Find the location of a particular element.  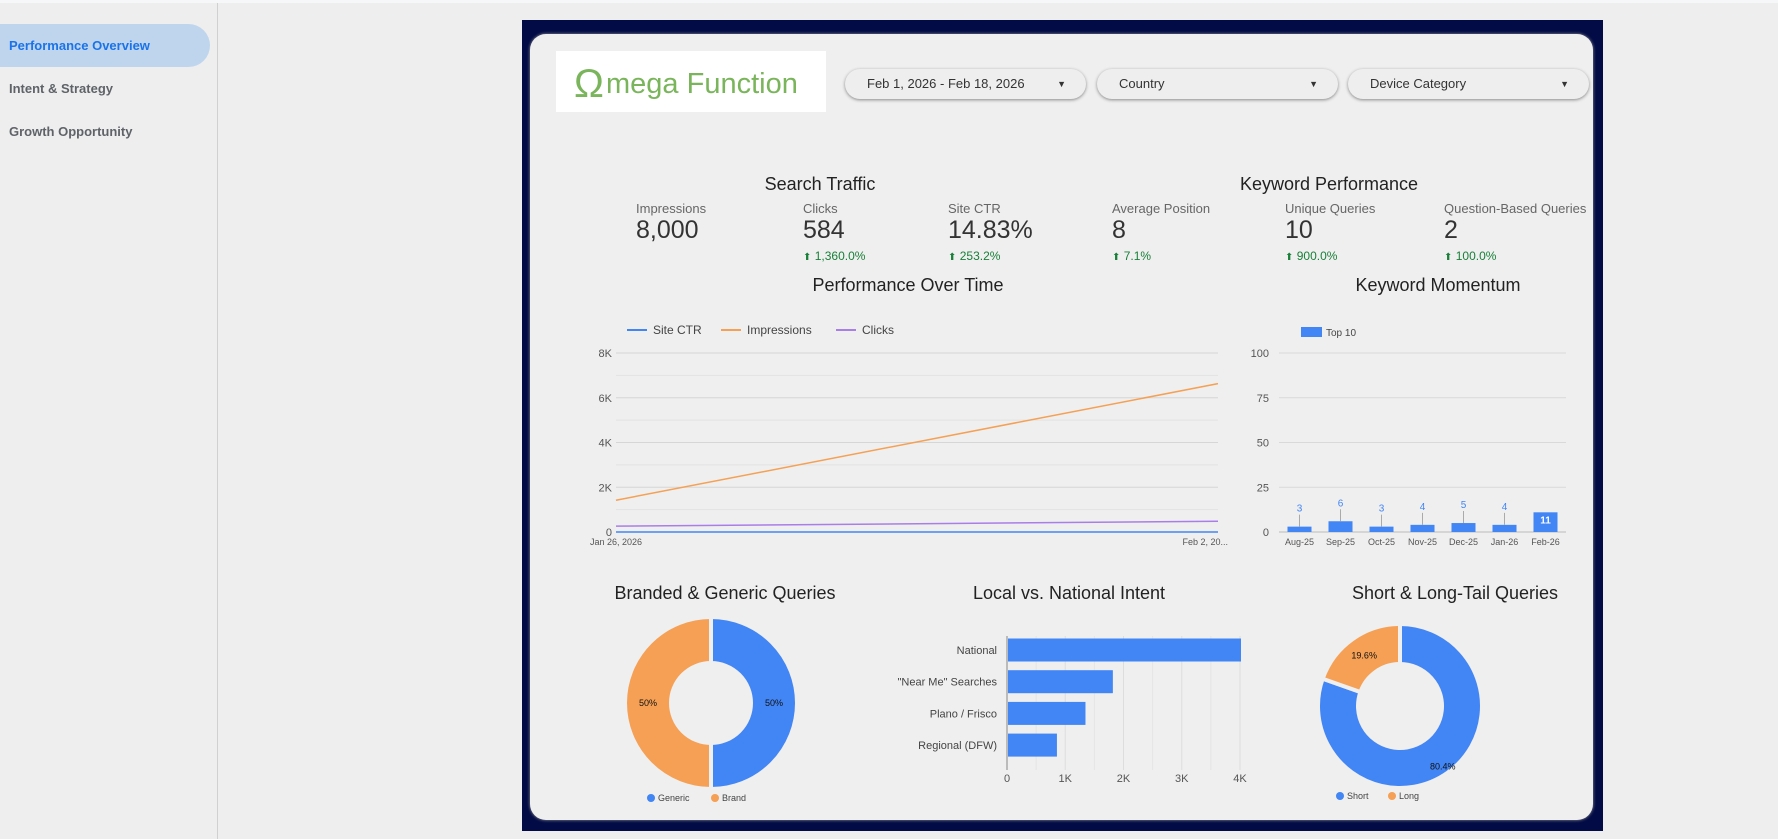

legend-label: Short is located at coordinates (1358, 796).